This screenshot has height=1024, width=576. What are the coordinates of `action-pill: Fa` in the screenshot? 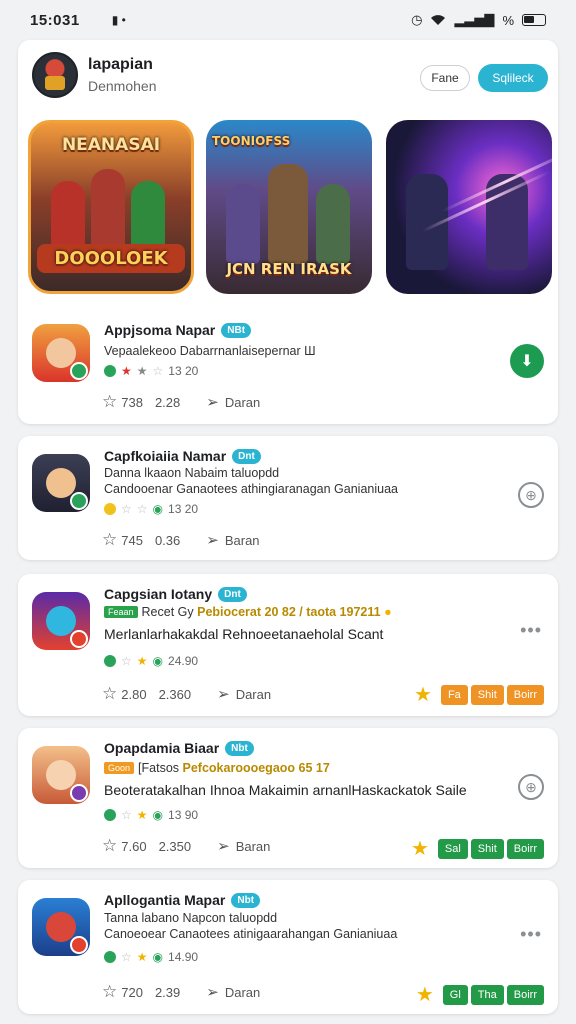 It's located at (454, 694).